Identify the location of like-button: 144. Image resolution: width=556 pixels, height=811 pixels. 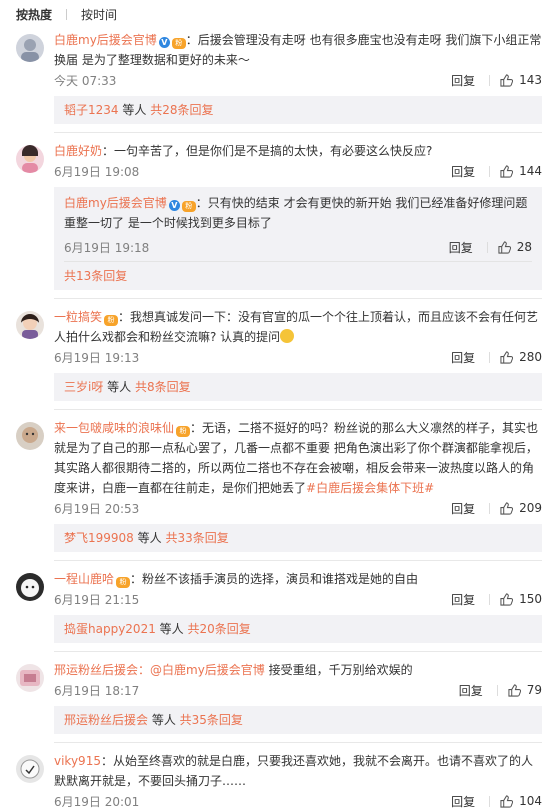
(521, 171).